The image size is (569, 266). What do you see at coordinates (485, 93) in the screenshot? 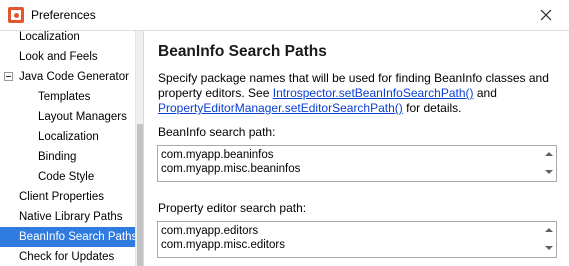
I see `description-part: and` at bounding box center [485, 93].